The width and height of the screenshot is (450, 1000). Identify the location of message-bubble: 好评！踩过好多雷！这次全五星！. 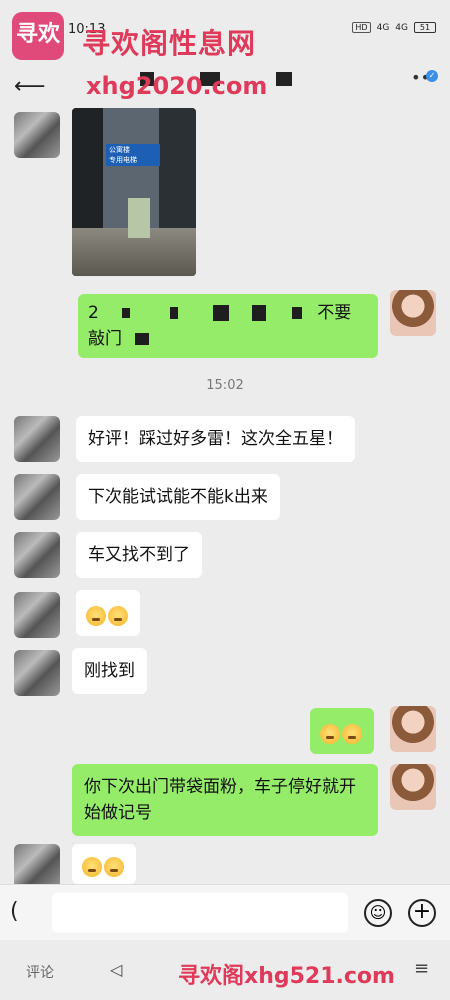
(215, 439).